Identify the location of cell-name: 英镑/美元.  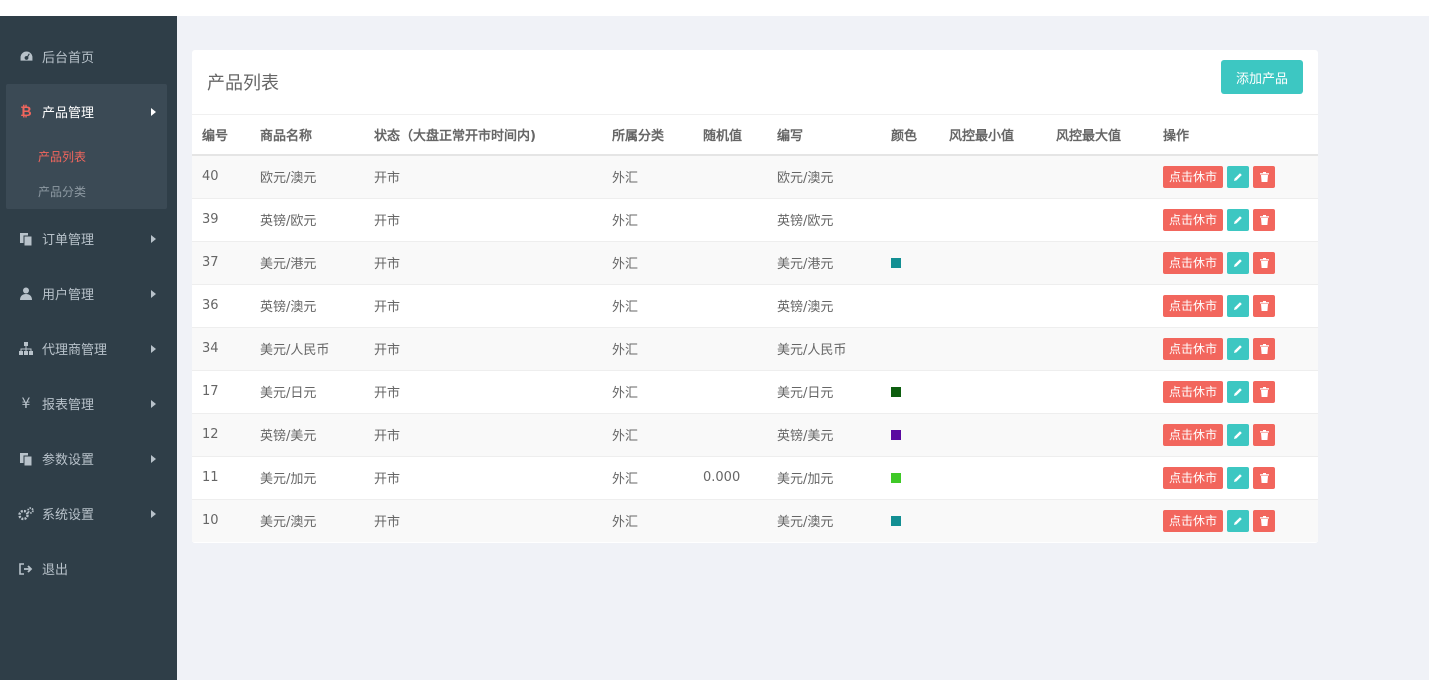
(307, 434).